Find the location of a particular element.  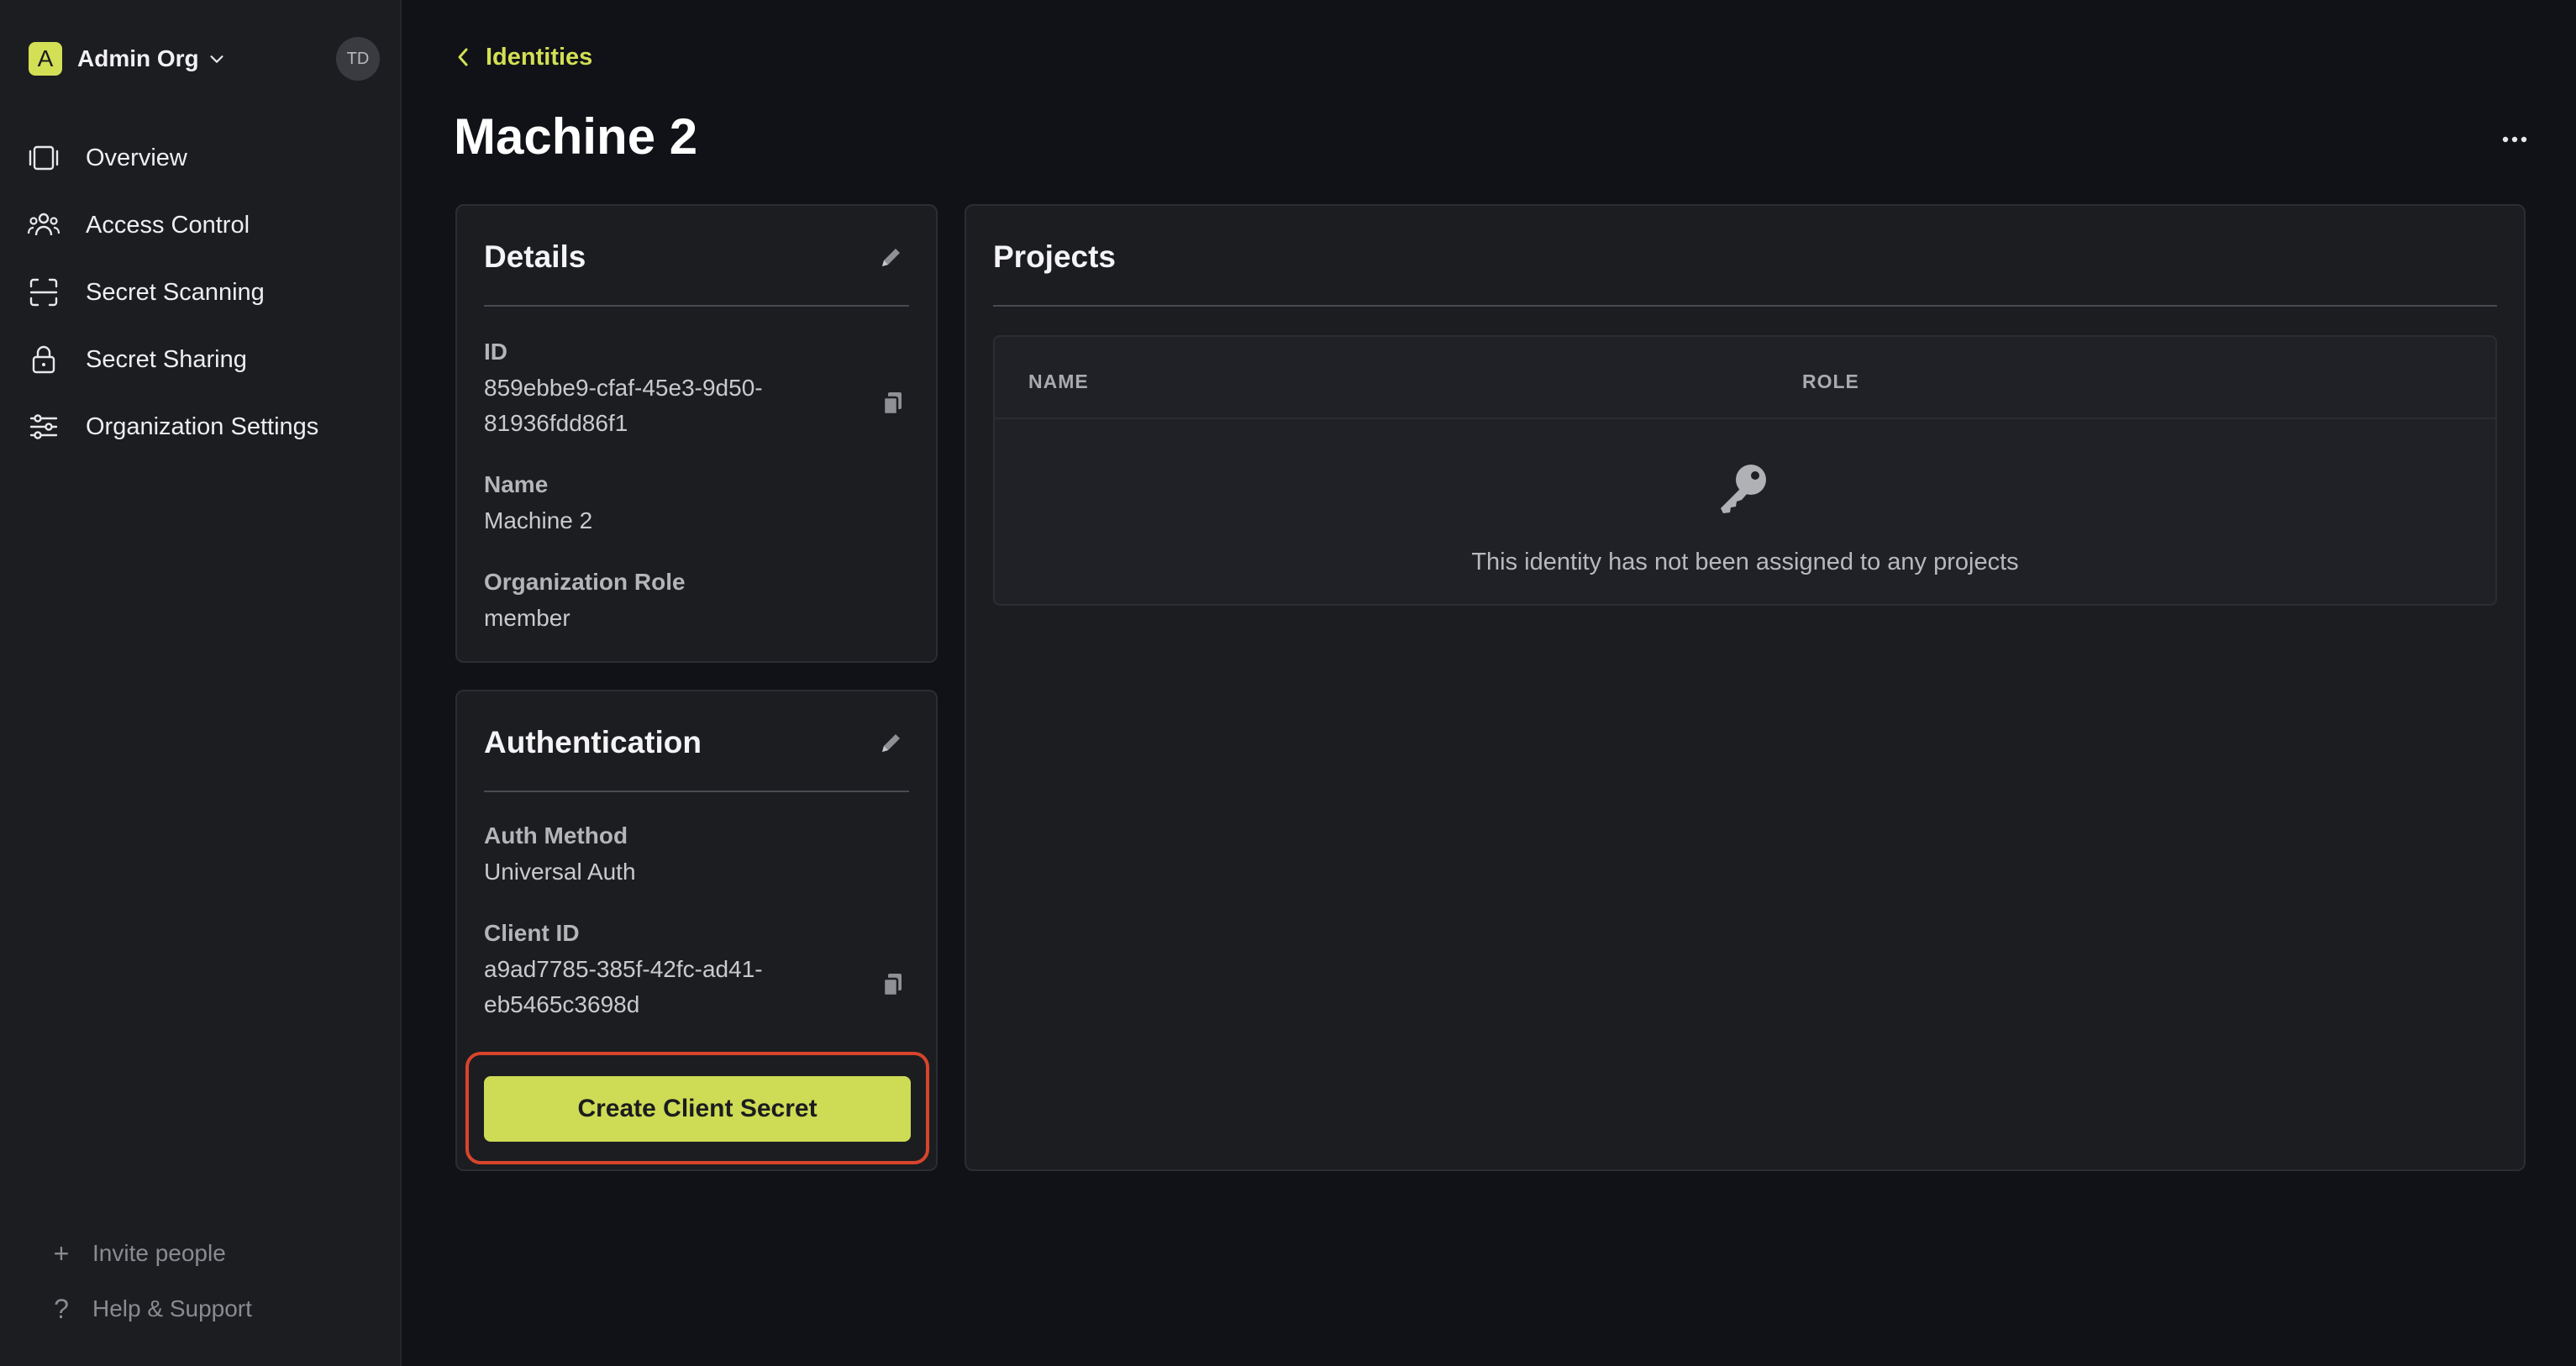

authentication-divider is located at coordinates (696, 791).